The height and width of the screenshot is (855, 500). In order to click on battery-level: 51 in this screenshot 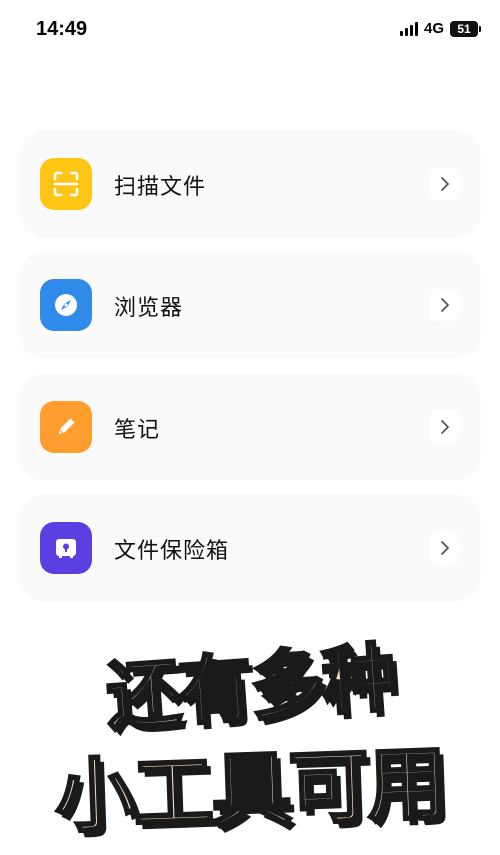, I will do `click(464, 28)`.